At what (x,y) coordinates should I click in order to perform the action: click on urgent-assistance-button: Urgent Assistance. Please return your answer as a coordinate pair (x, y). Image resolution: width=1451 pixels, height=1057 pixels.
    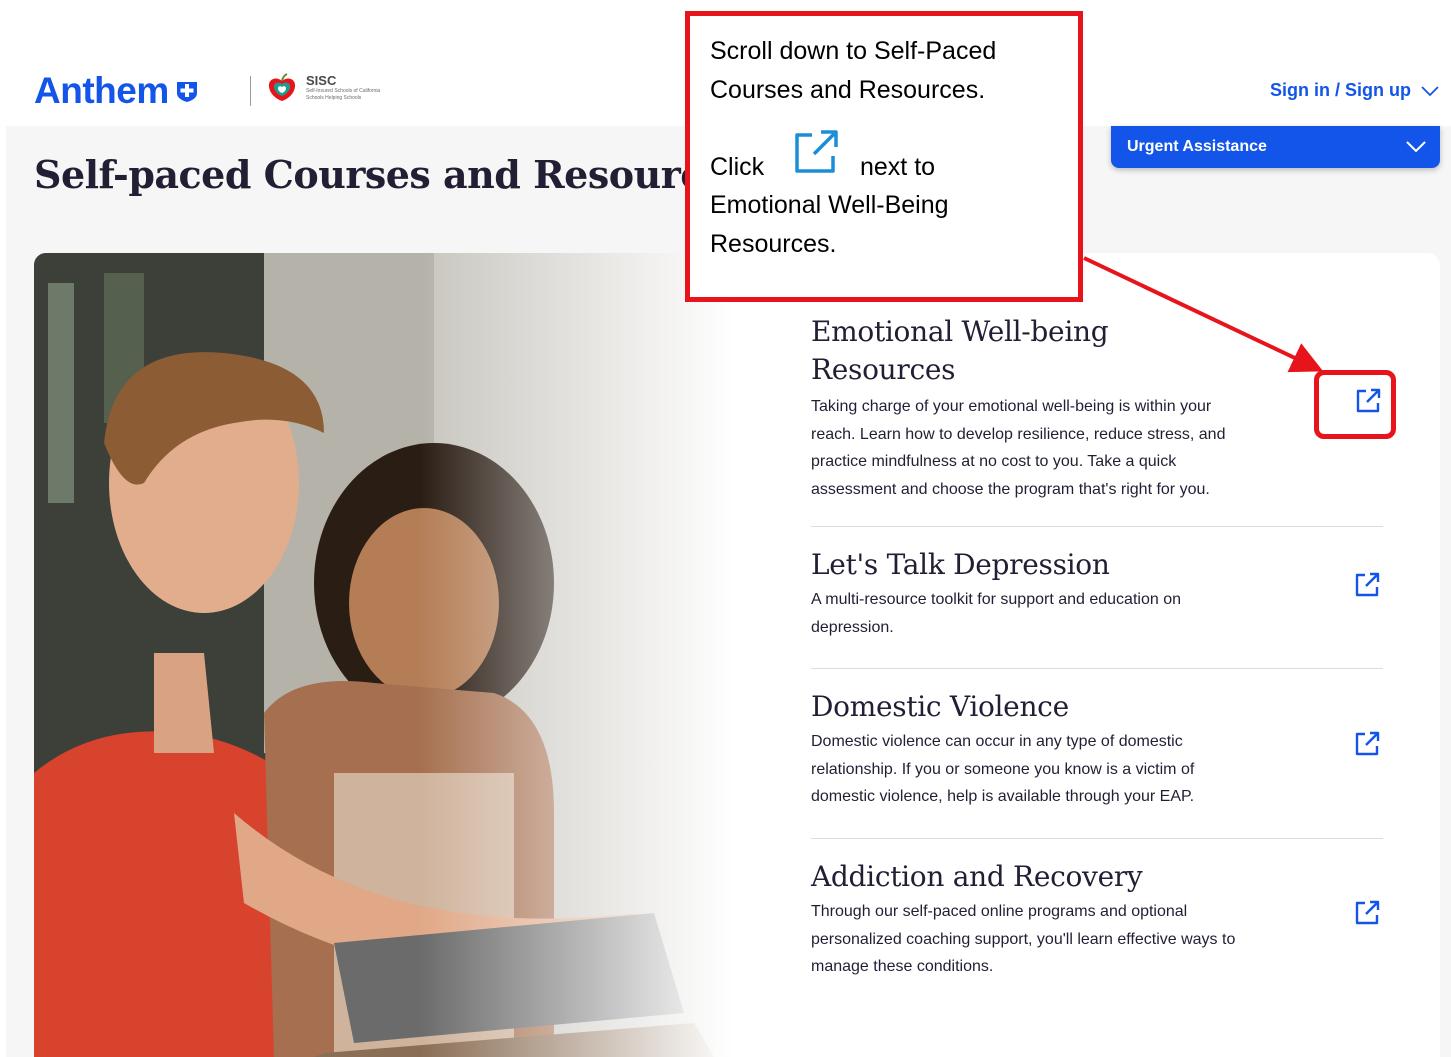
    Looking at the image, I should click on (1275, 147).